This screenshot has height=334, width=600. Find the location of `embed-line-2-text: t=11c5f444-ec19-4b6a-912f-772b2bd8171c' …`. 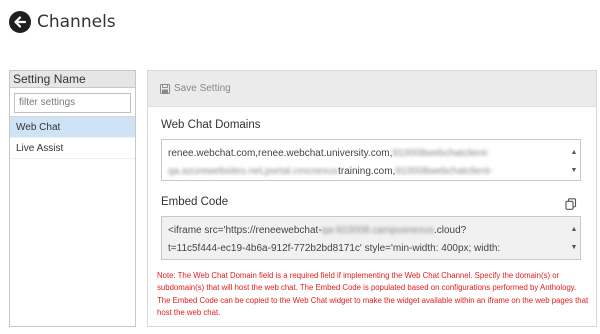

embed-line-2-text: t=11c5f444-ec19-4b6a-912f-772b2bd8171c' … is located at coordinates (334, 248).